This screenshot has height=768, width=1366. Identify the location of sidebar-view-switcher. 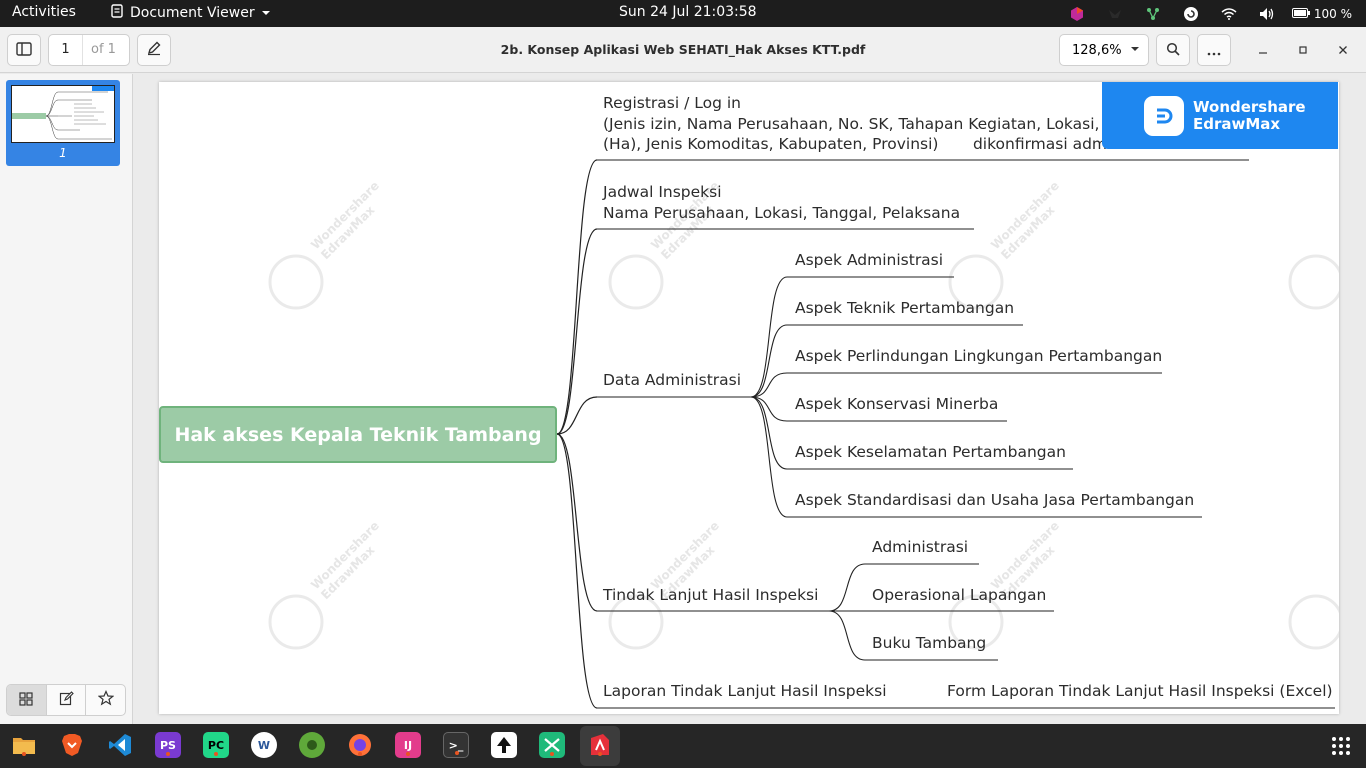
(66, 700).